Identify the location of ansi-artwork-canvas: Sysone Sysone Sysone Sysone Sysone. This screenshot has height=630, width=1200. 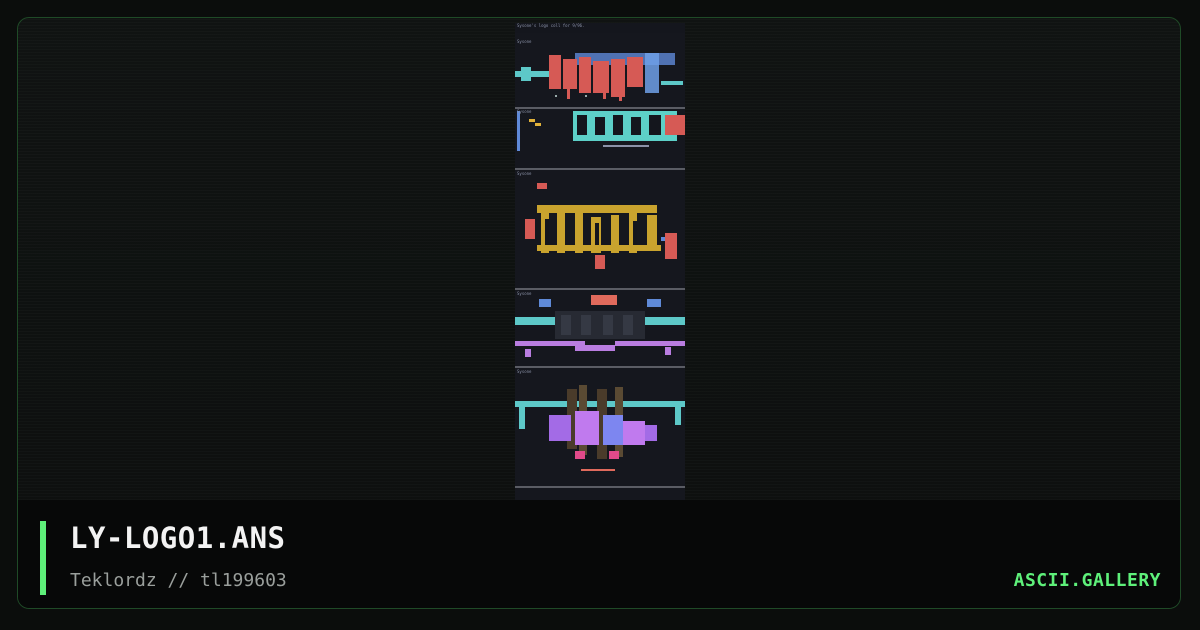
(600, 267).